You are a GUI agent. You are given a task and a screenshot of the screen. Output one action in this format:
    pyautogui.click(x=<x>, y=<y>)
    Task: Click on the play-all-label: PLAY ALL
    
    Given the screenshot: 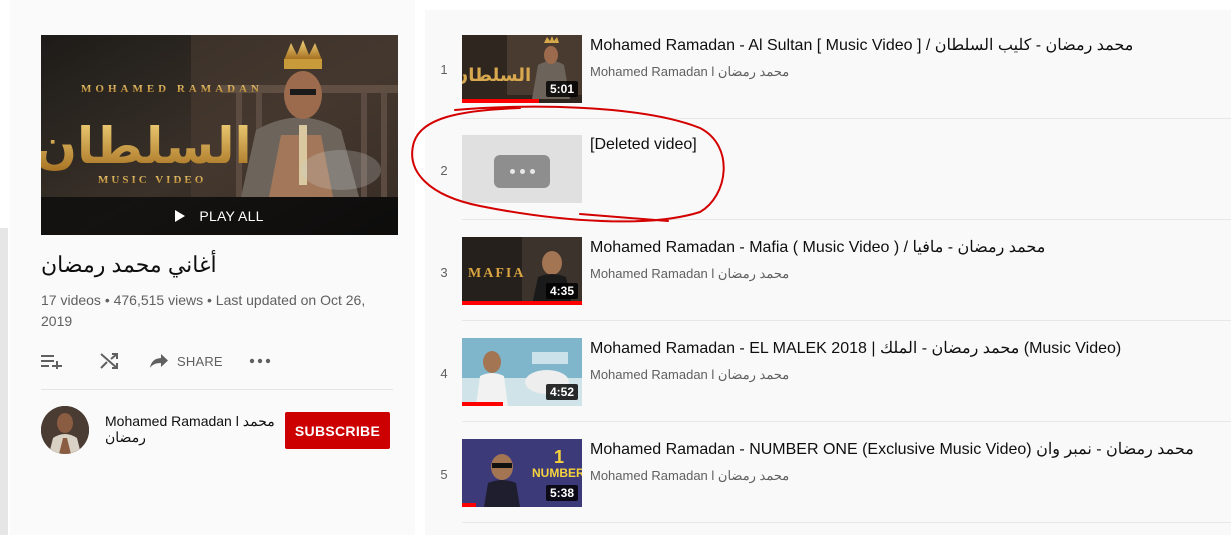 What is the action you would take?
    pyautogui.click(x=231, y=216)
    